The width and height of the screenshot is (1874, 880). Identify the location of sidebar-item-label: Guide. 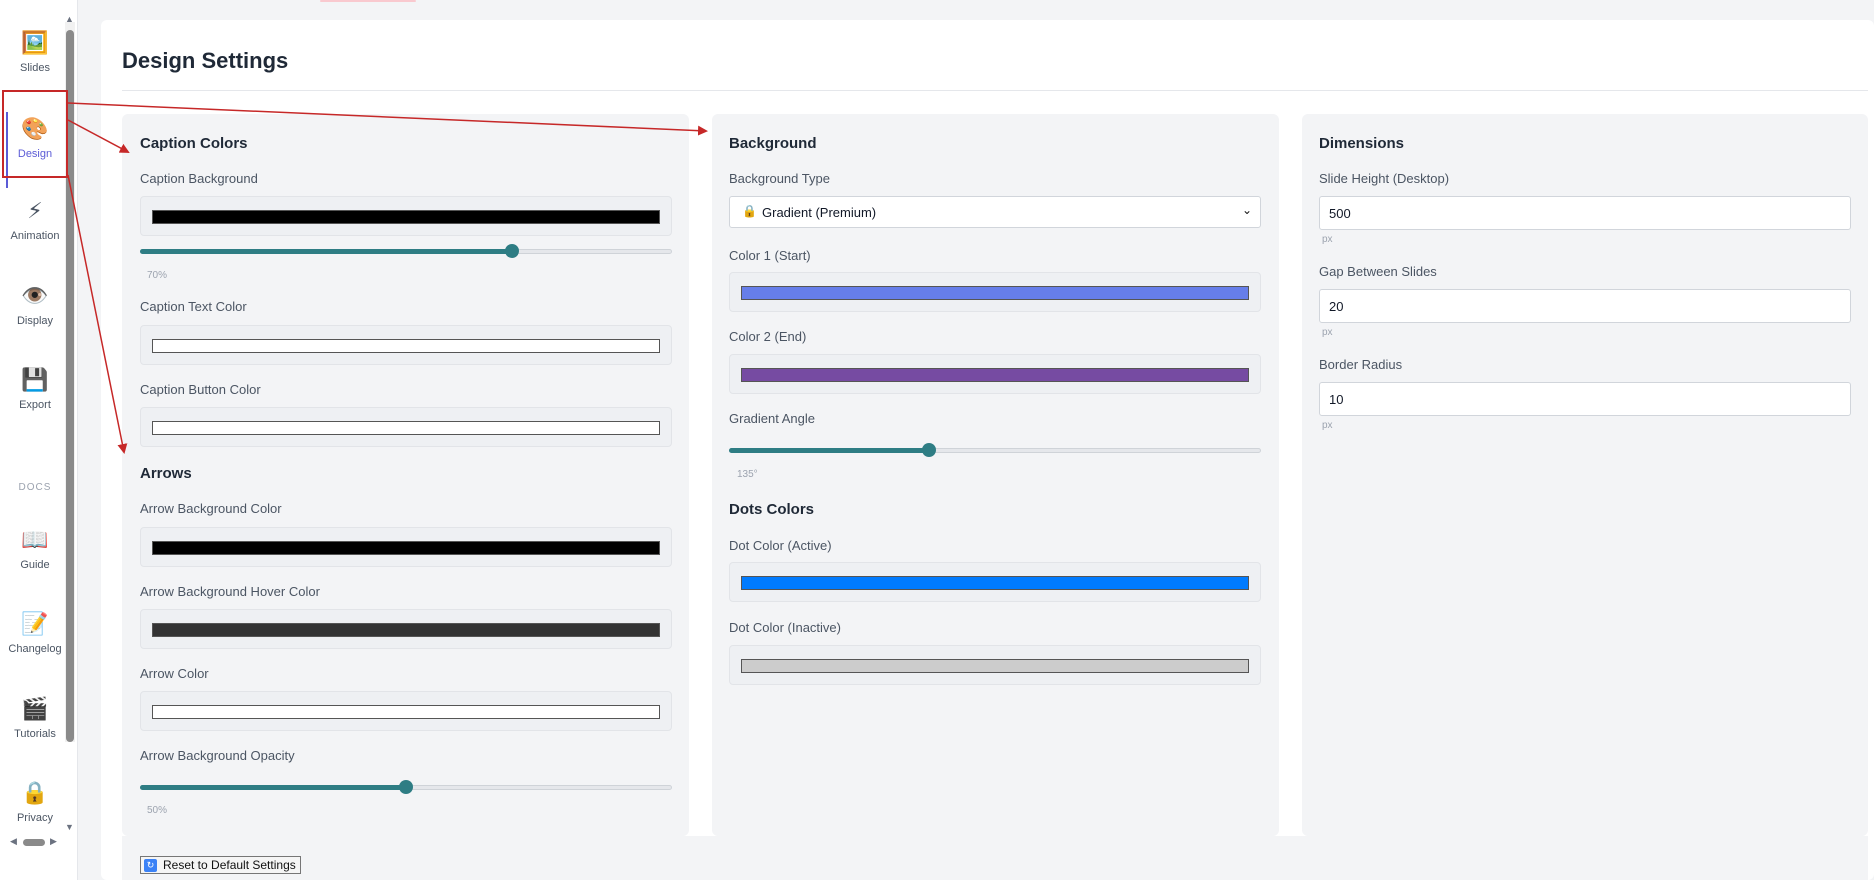
(35, 565).